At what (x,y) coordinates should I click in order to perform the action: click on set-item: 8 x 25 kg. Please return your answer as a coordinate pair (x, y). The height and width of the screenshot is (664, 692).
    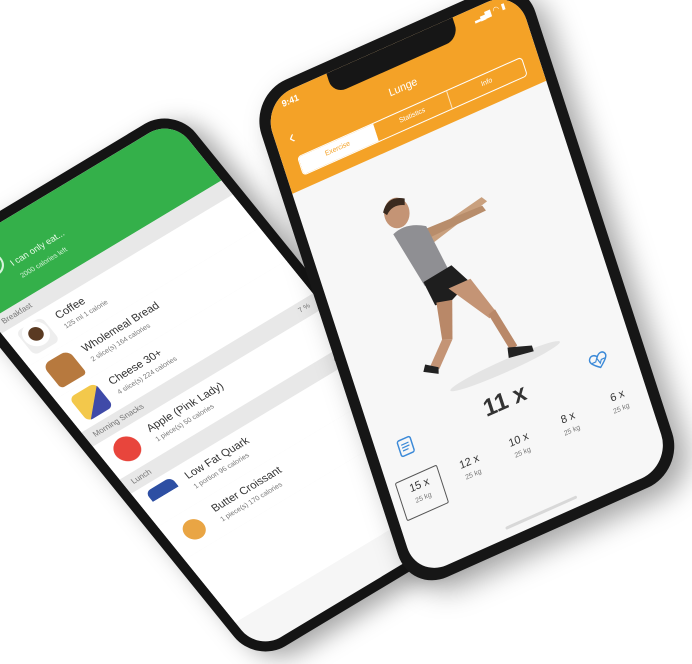
    Looking at the image, I should click on (570, 426).